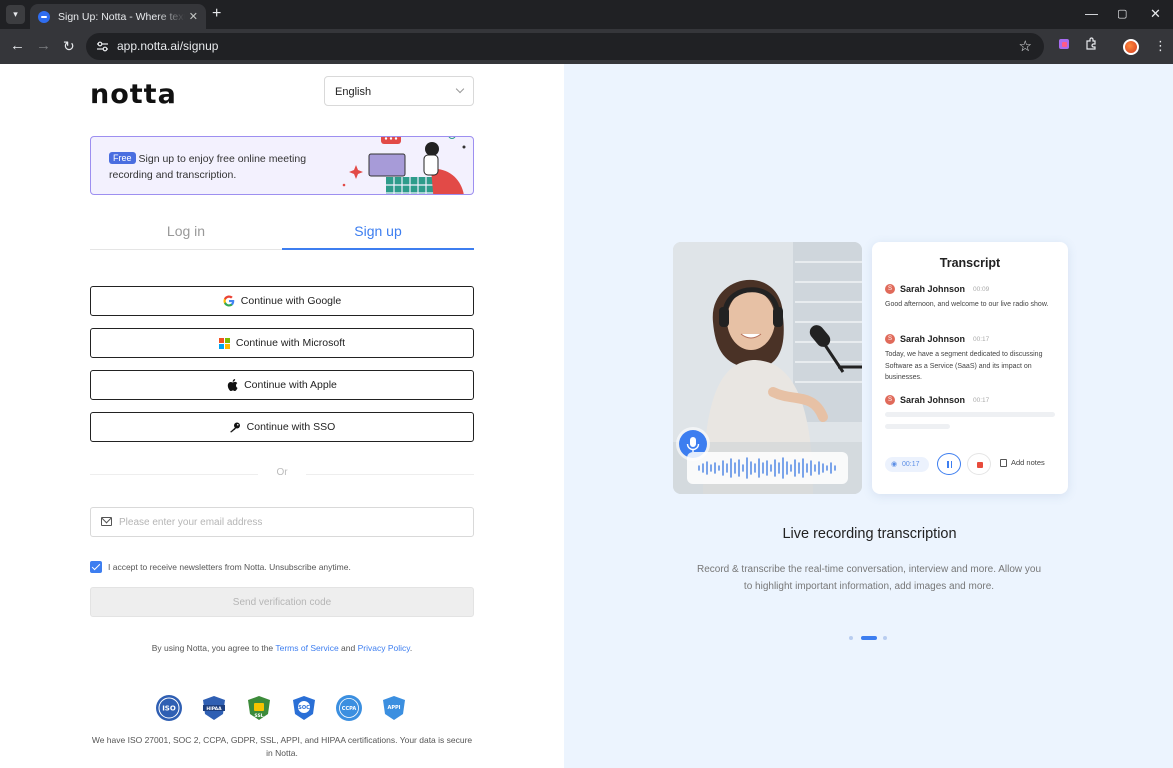 Image resolution: width=1173 pixels, height=768 pixels. What do you see at coordinates (186, 232) in the screenshot?
I see `tab-login: Log in` at bounding box center [186, 232].